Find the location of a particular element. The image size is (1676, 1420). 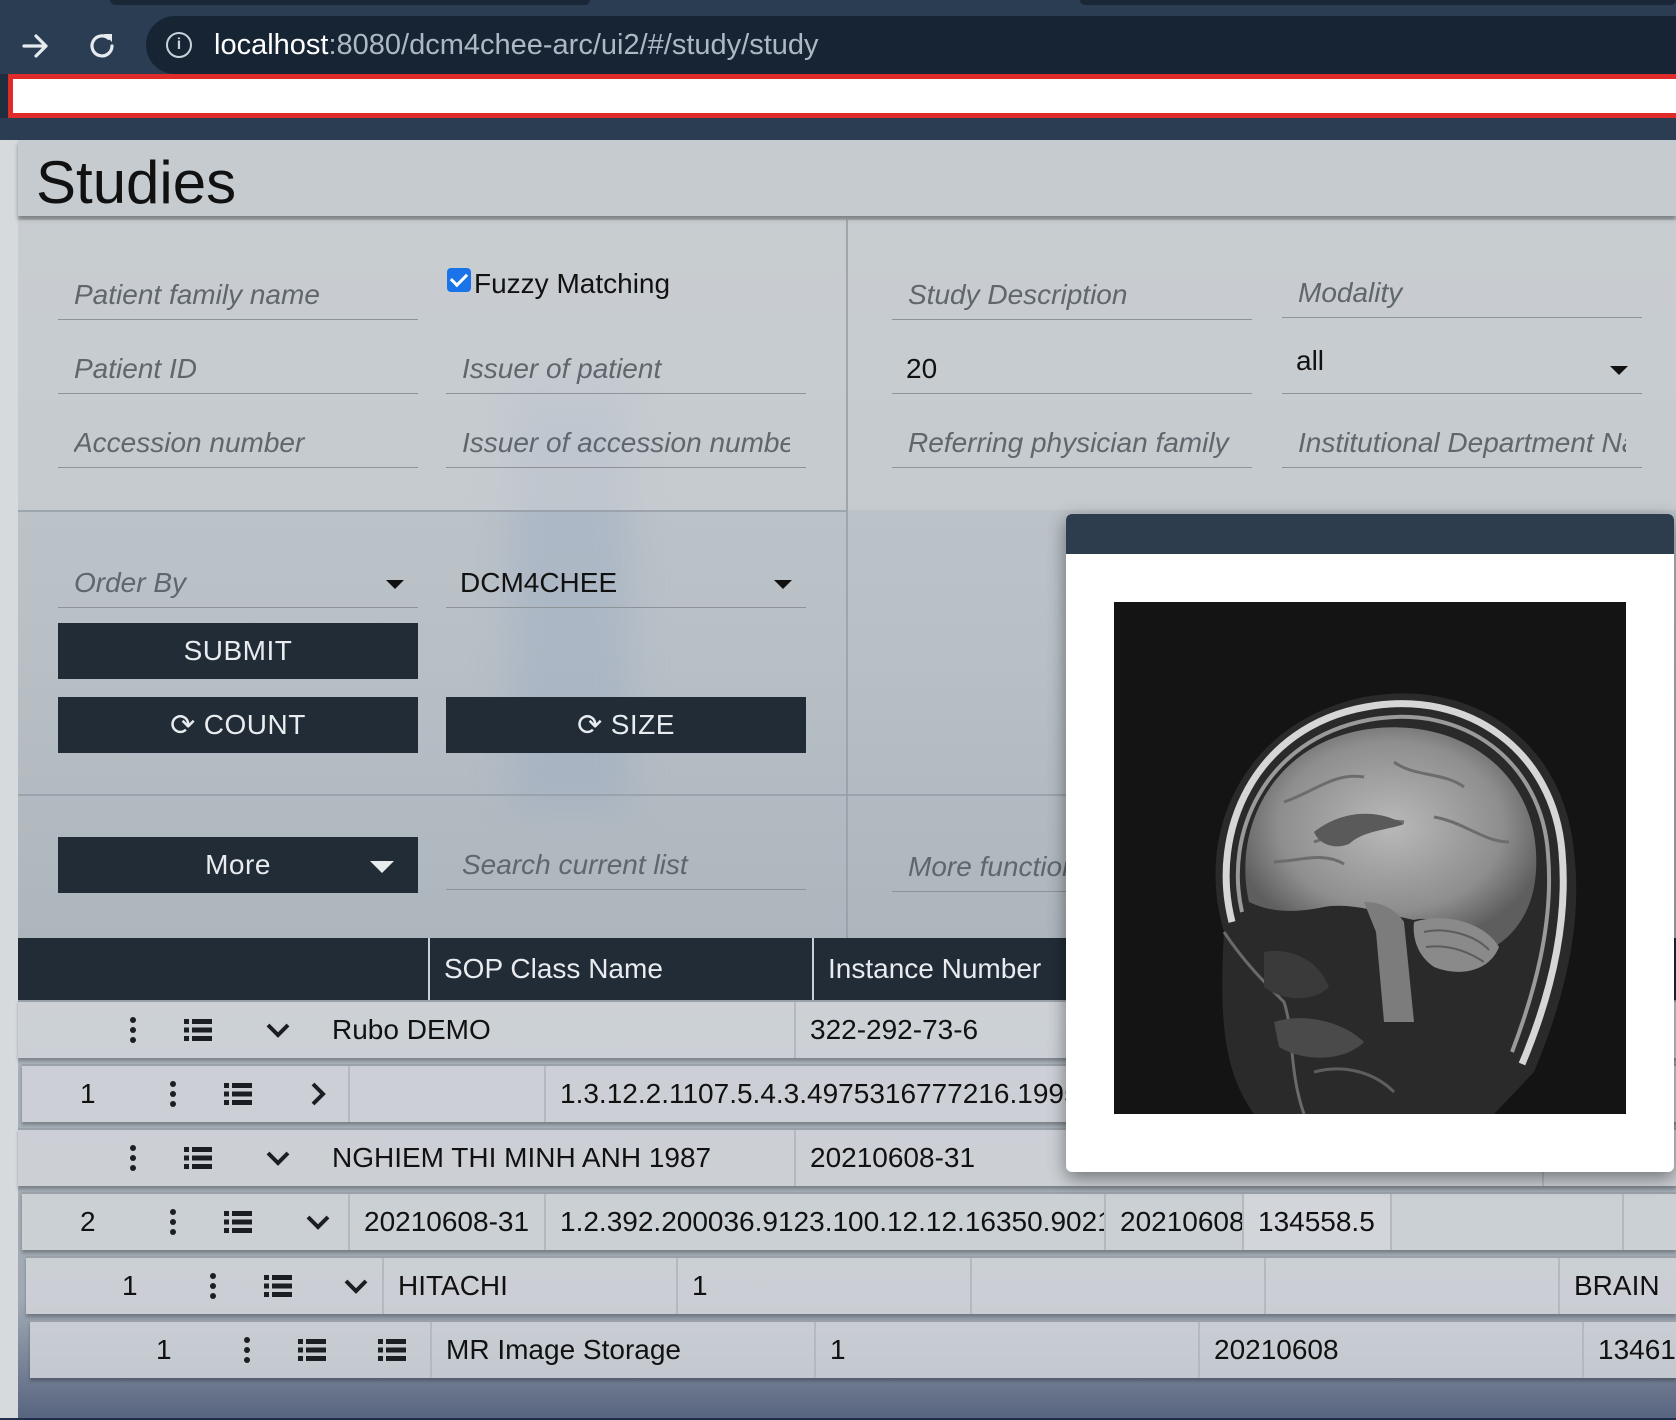

fuzzy-matching-label: Fuzzy Matching is located at coordinates (572, 283).